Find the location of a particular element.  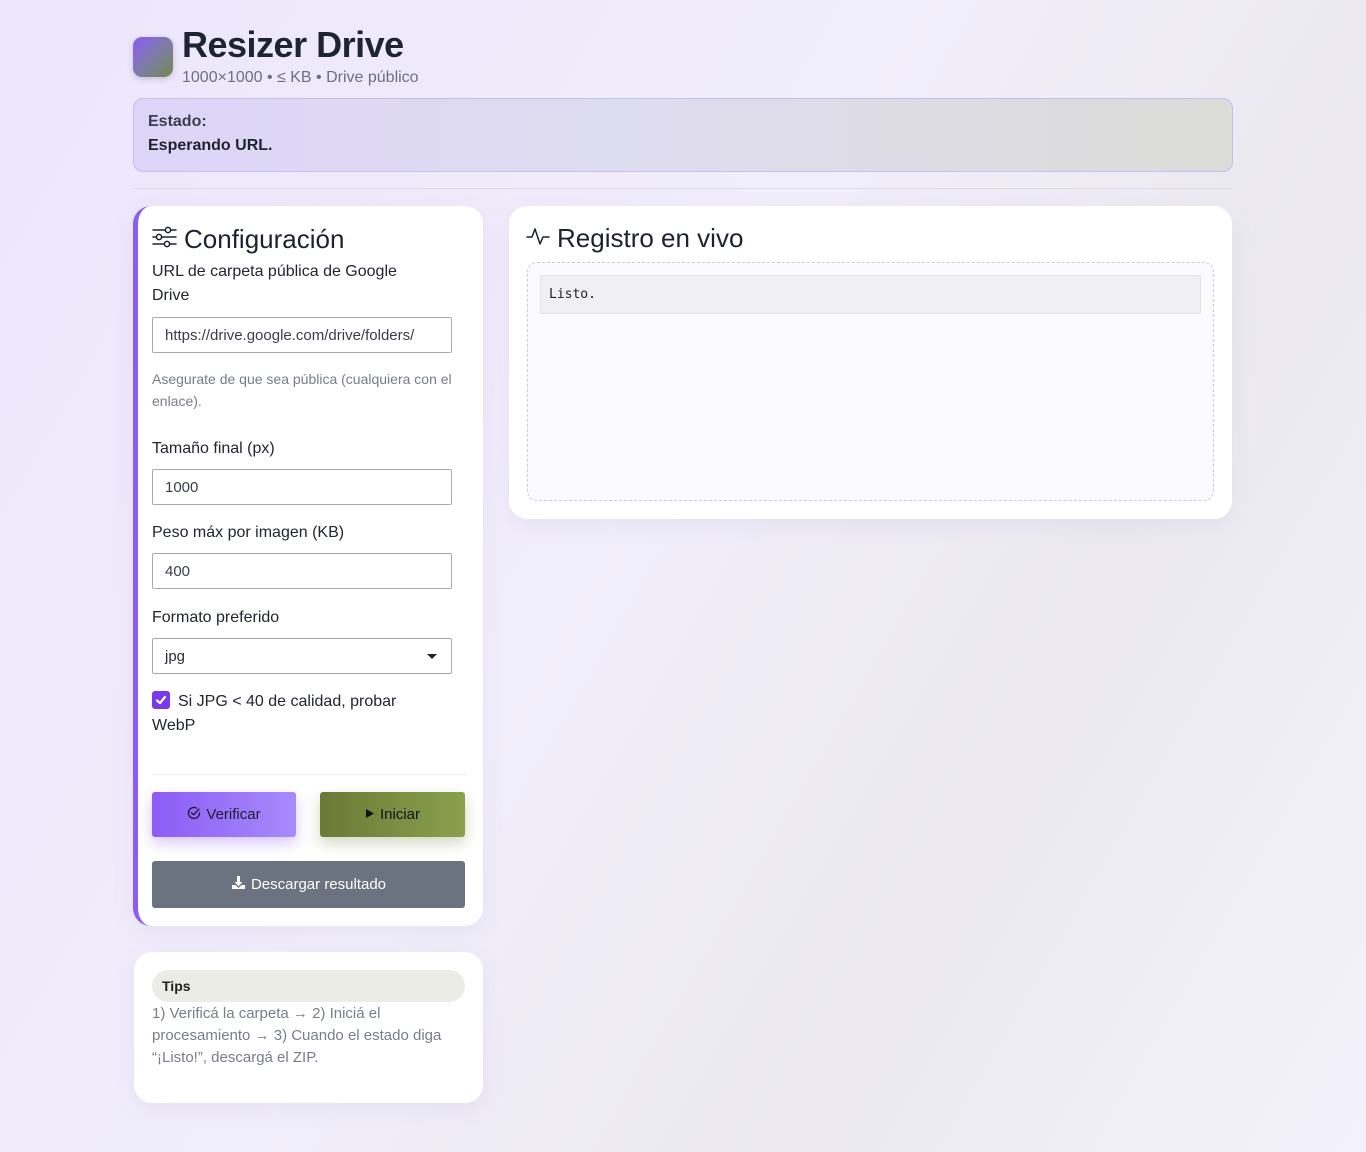

activity-icon is located at coordinates (541, 238).